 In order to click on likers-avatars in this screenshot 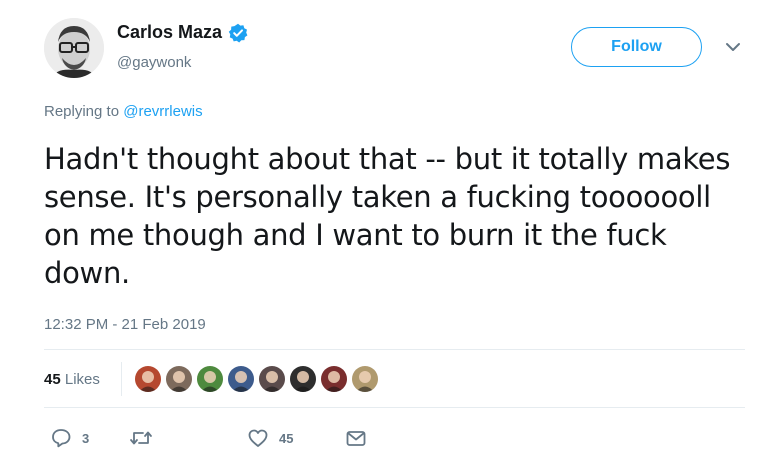, I will do `click(258, 379)`.